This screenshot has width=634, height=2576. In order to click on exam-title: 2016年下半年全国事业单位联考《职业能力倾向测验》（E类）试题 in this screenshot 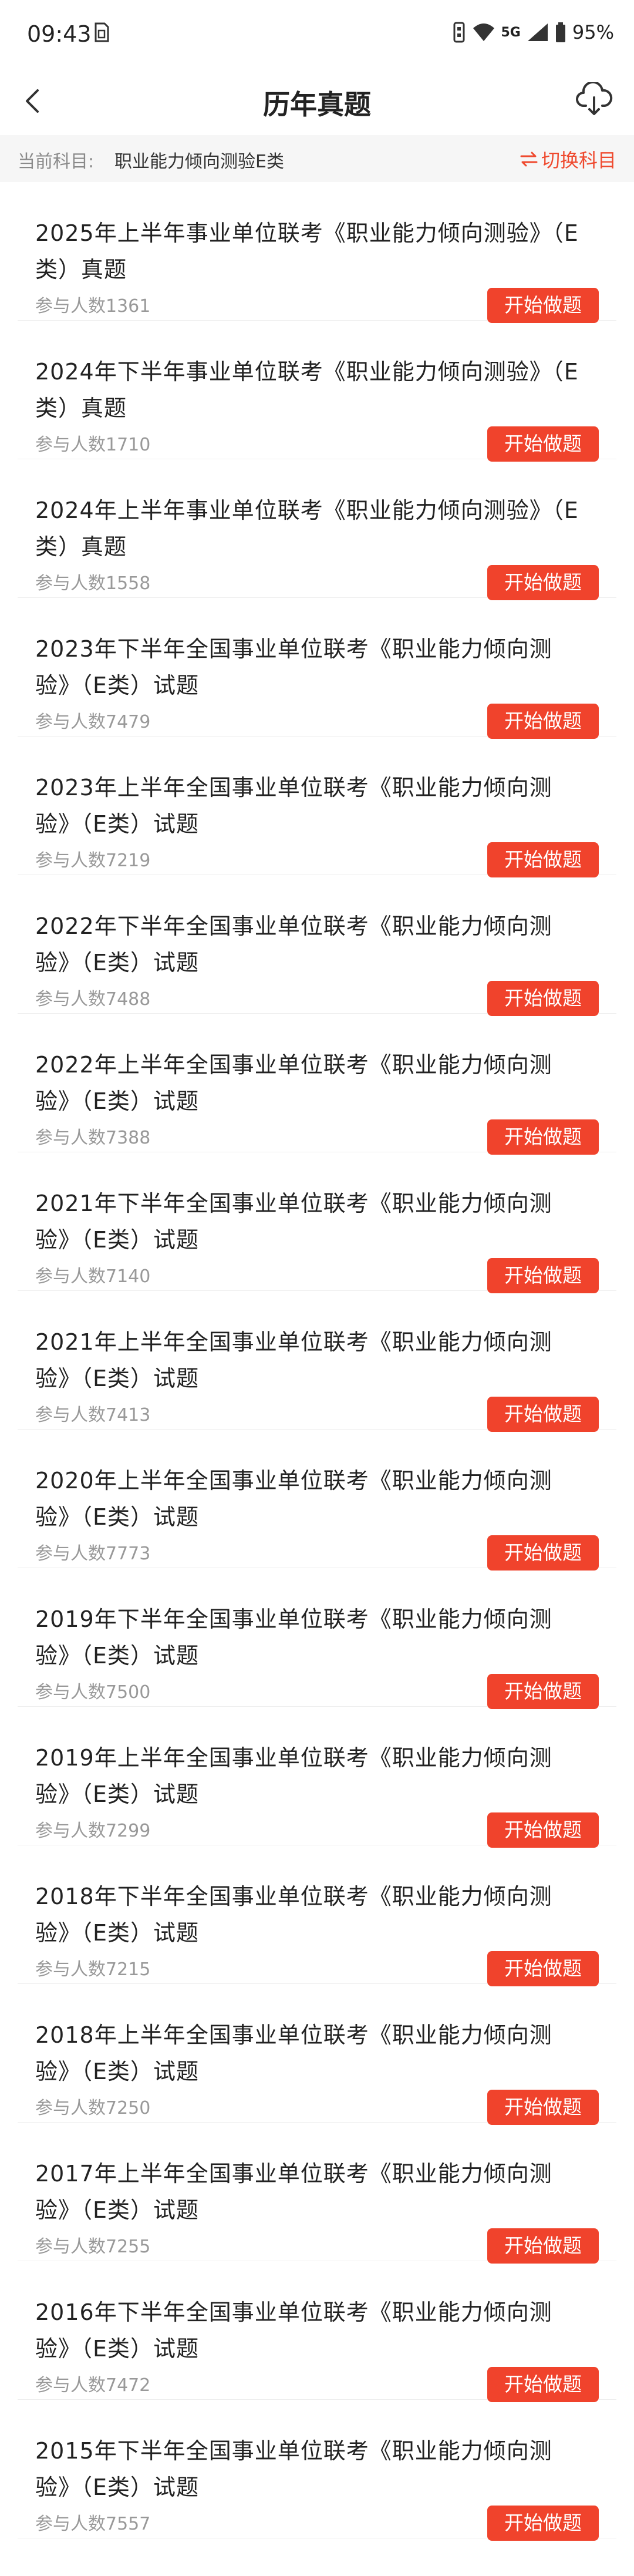, I will do `click(293, 2330)`.